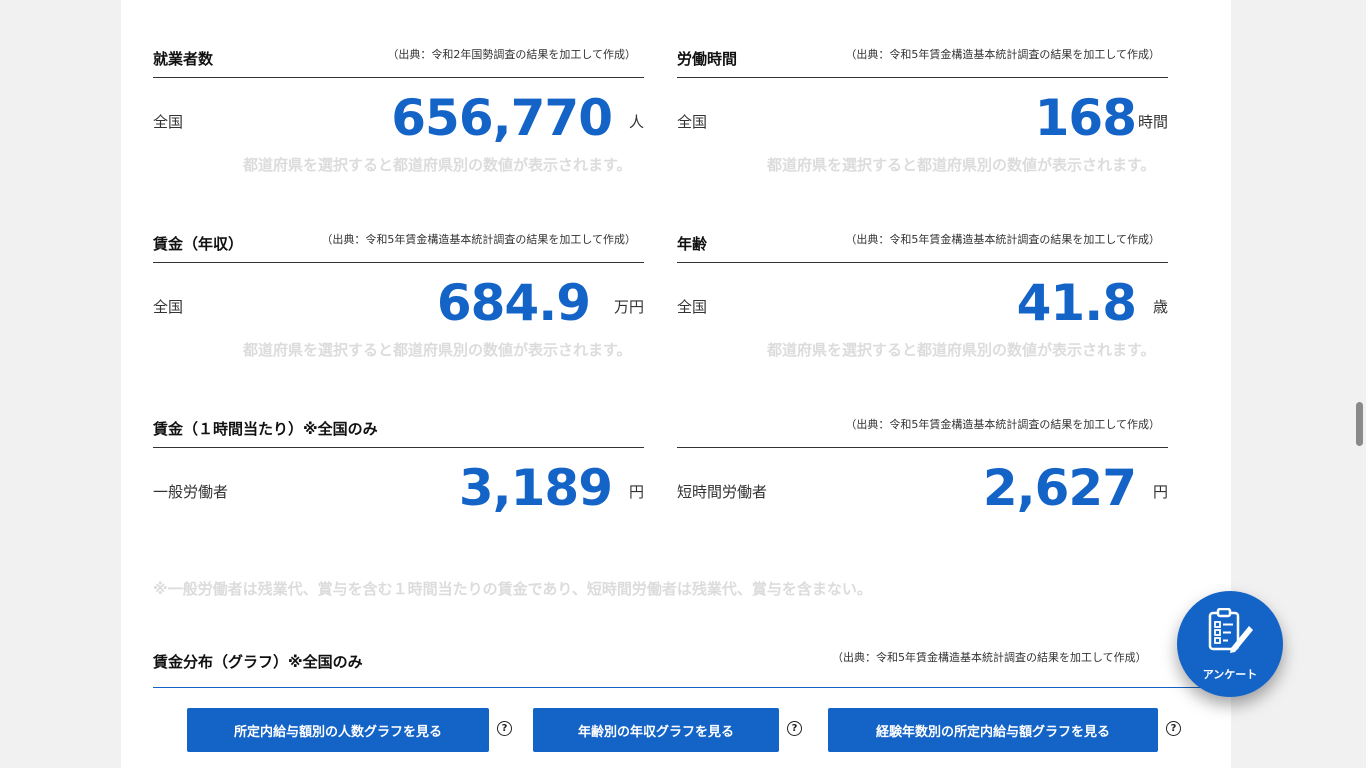 This screenshot has height=768, width=1366. Describe the element at coordinates (398, 311) in the screenshot. I see `annual-wage-row: 全国 684.9 万円 都道府県を選択すると都道府県別の数値が表示されます。` at that location.